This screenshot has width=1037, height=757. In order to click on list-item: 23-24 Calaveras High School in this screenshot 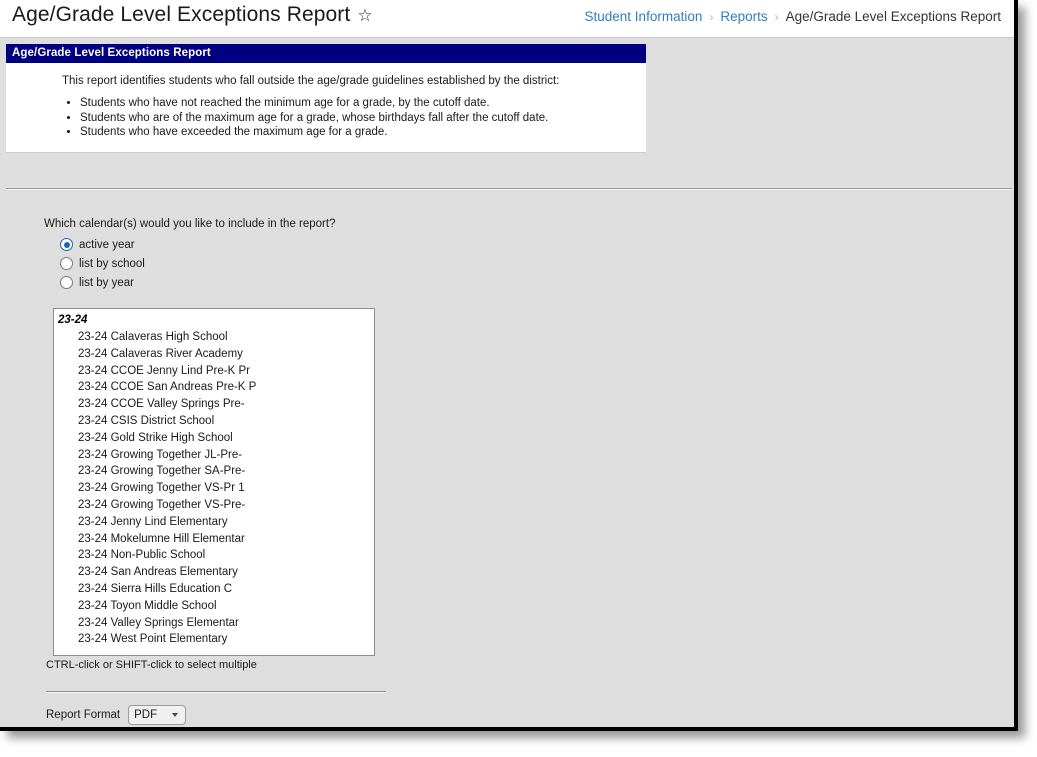, I will do `click(214, 337)`.